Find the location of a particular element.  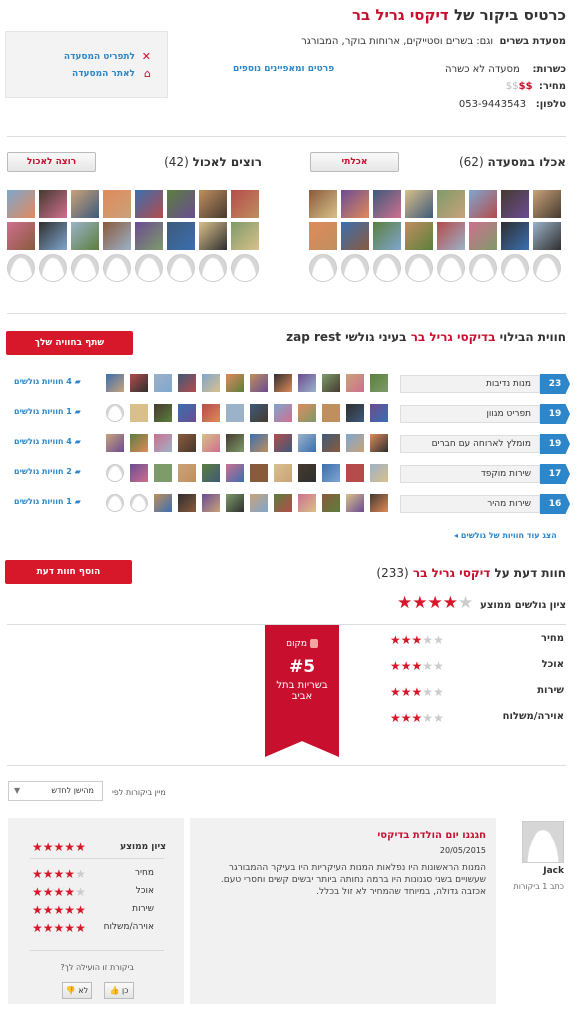

website-link: לאתר המסעדה is located at coordinates (103, 74).